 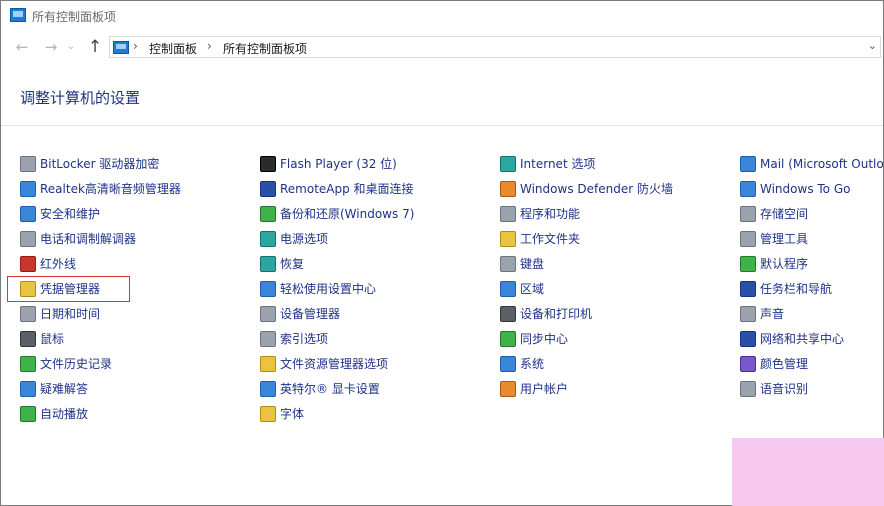 What do you see at coordinates (328, 163) in the screenshot?
I see `cp-item: Flash Player (32 位)` at bounding box center [328, 163].